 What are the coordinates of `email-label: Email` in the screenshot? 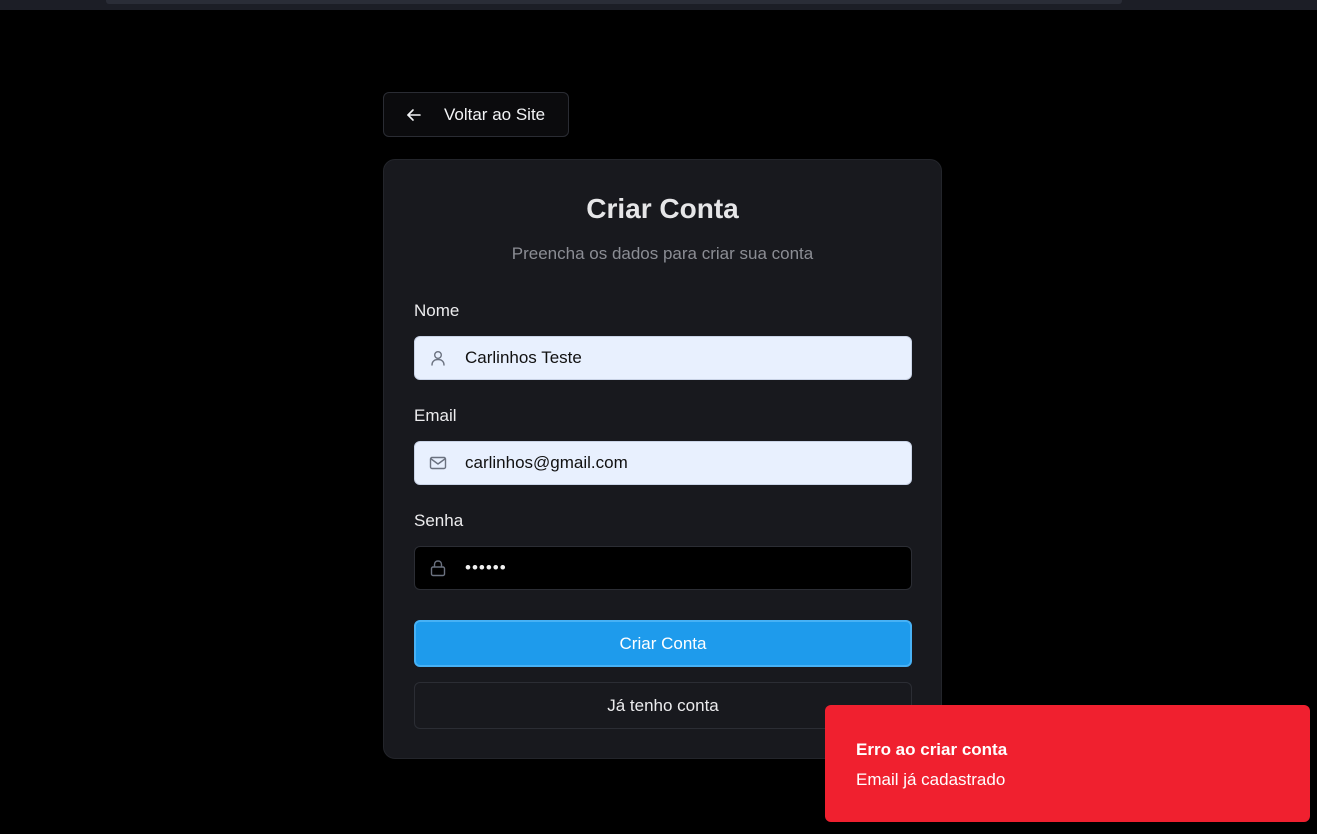 It's located at (435, 415).